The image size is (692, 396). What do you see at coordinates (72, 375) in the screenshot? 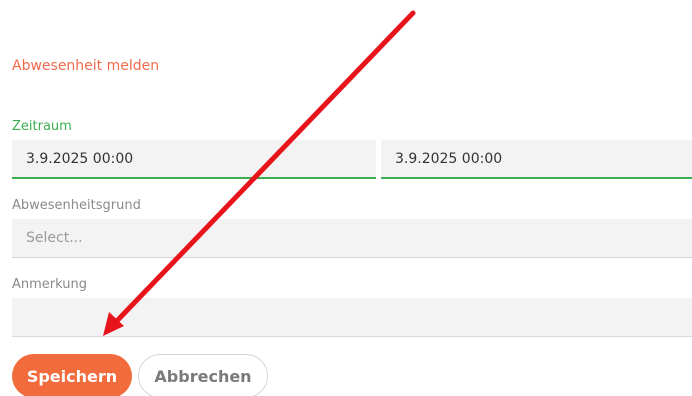
I see `save-button: Speichern` at bounding box center [72, 375].